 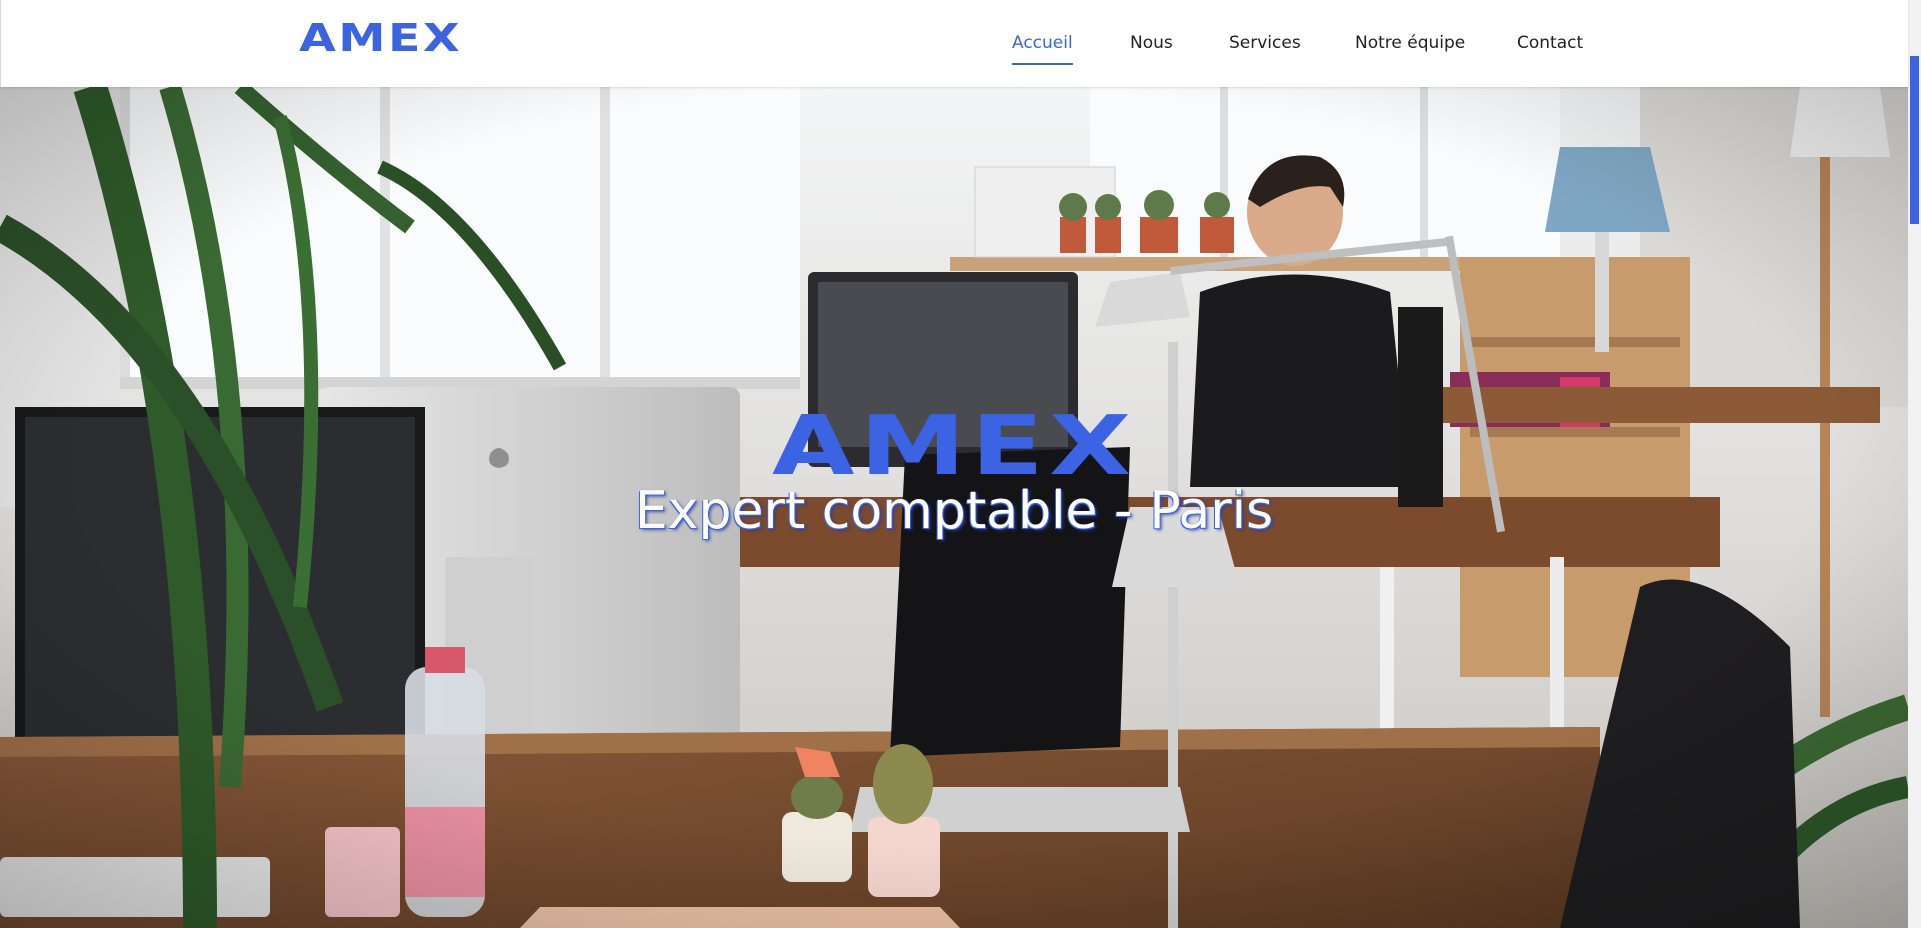 What do you see at coordinates (1265, 43) in the screenshot?
I see `nav-item-services: Services` at bounding box center [1265, 43].